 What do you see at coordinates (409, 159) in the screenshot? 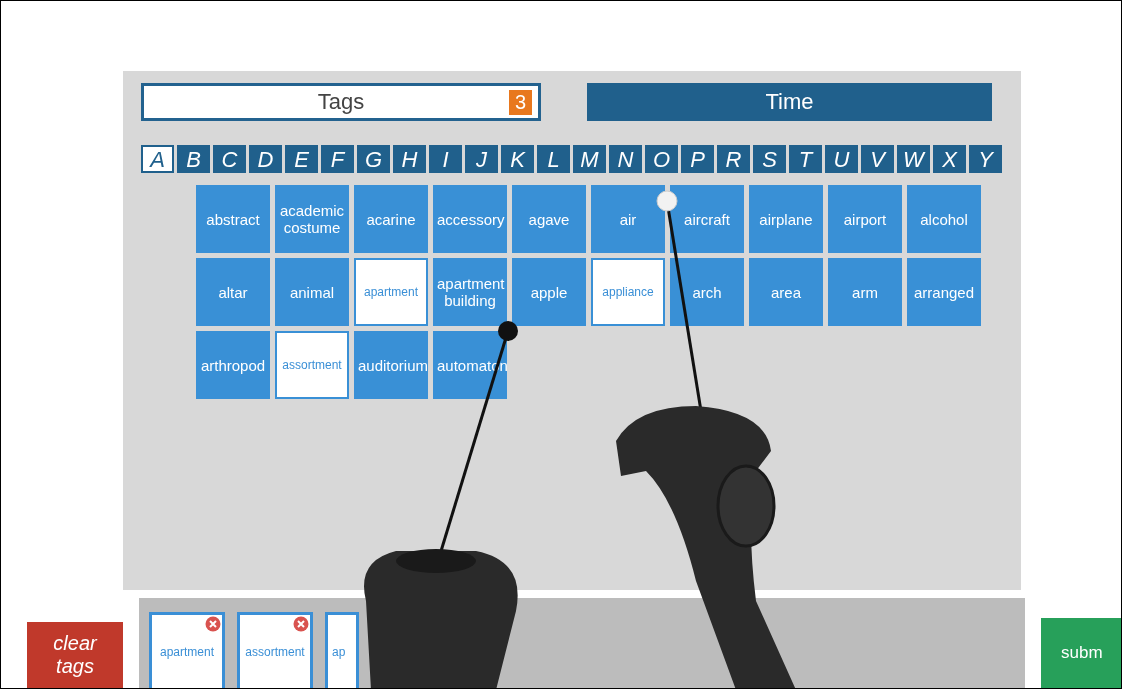
I see `letter-tab: H` at bounding box center [409, 159].